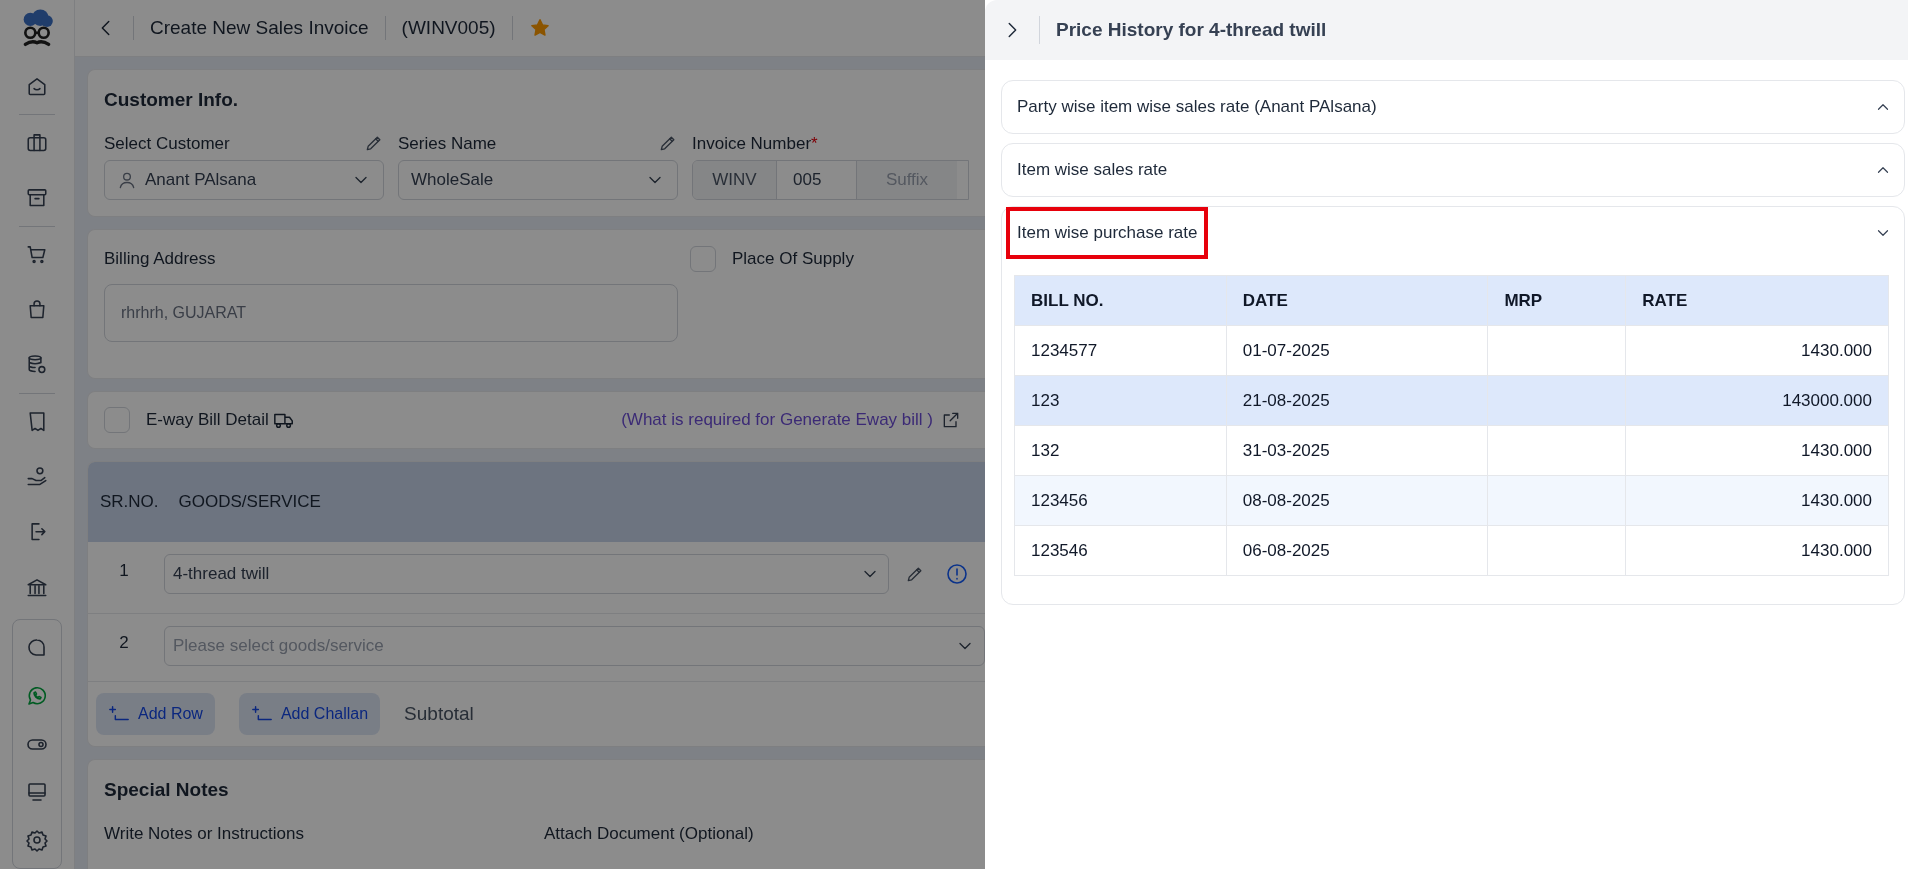 The width and height of the screenshot is (1908, 869). I want to click on table-cell: 143000.000, so click(1757, 400).